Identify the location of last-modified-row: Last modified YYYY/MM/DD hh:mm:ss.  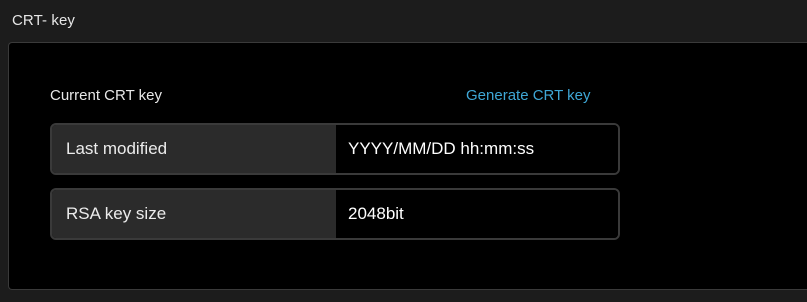
(335, 149).